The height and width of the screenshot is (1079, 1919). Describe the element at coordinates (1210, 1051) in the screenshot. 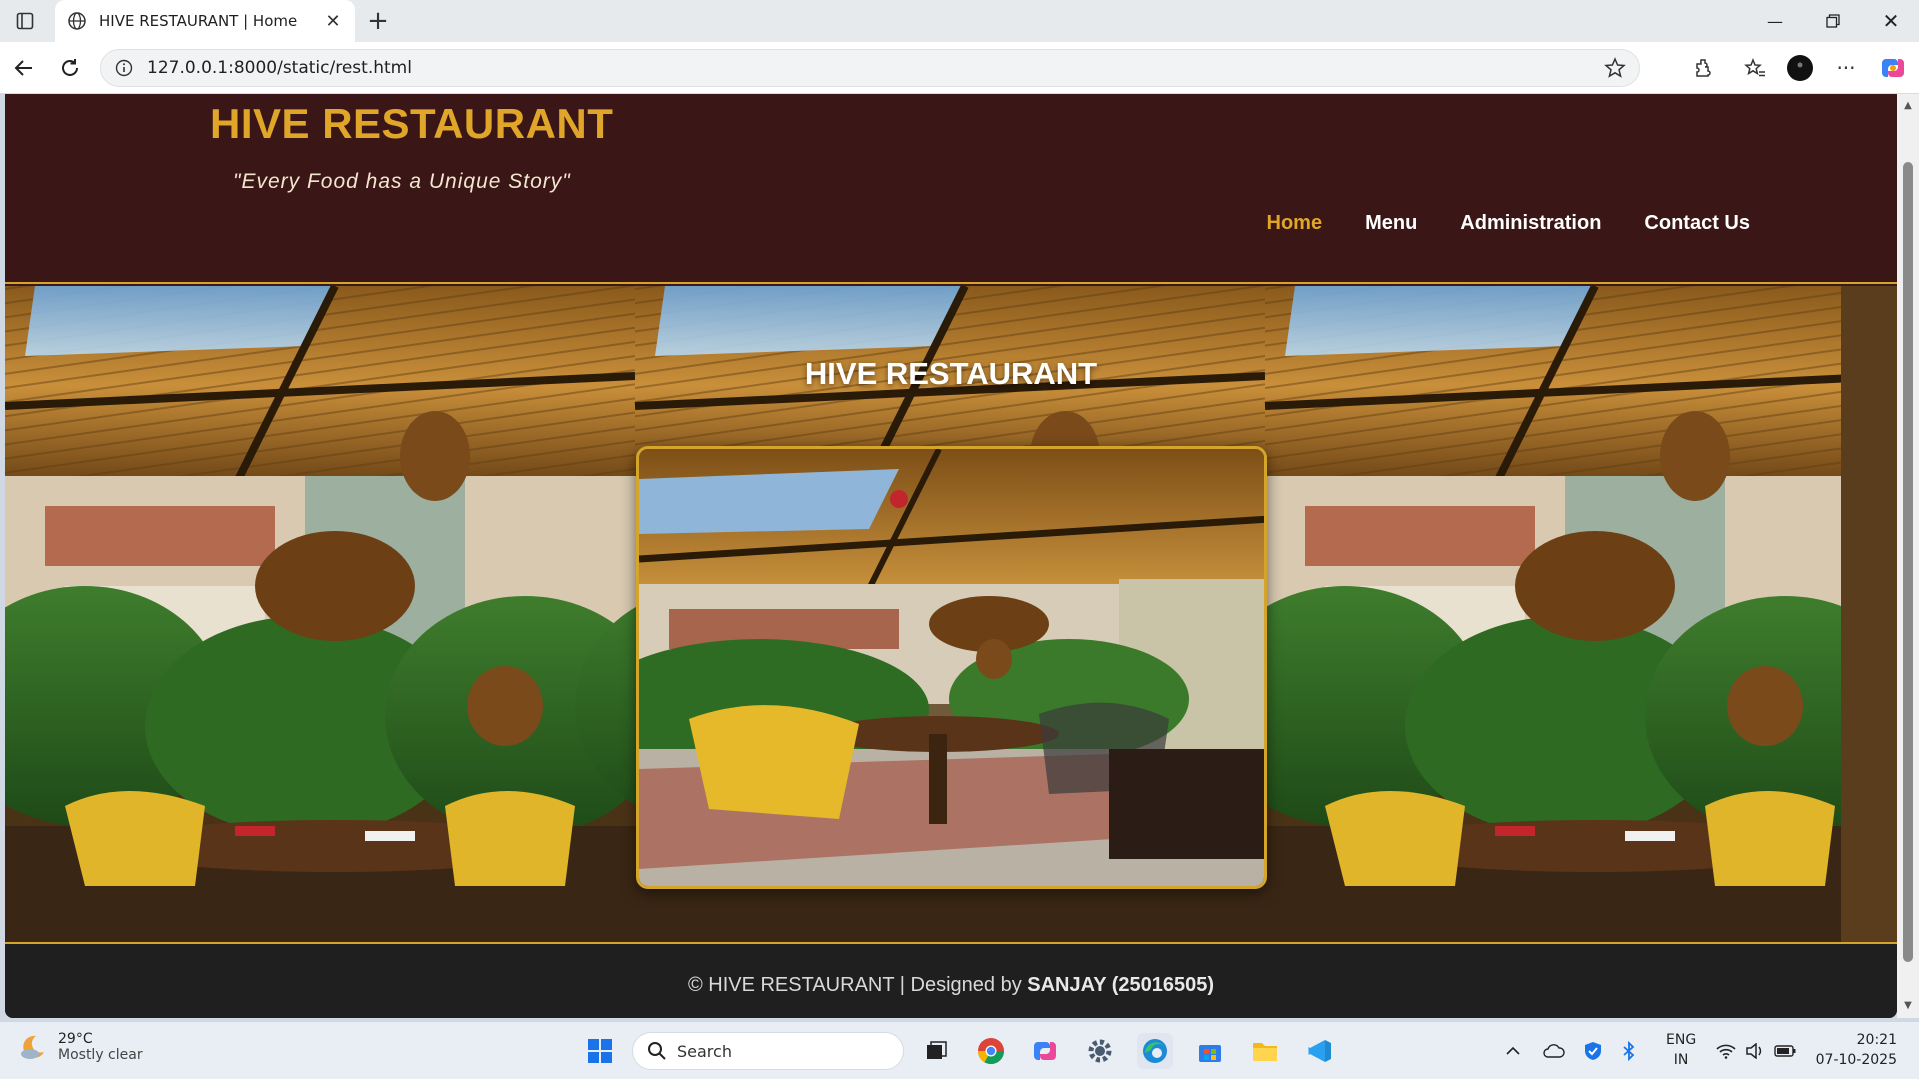

I see `store-icon` at that location.